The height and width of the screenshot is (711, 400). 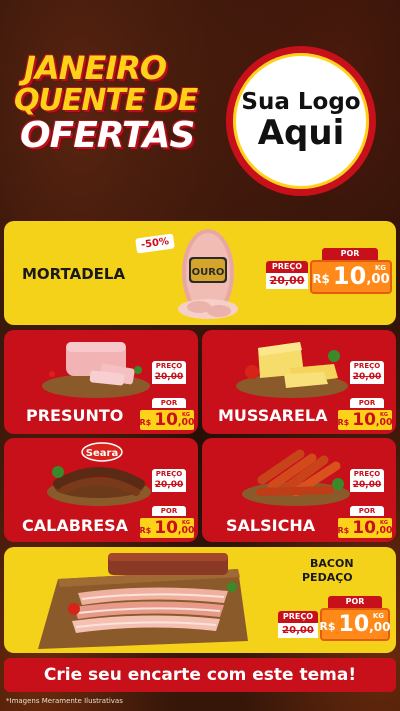 I want to click on product-card-mussarela: MUSSARELA PREÇO 20,00 POR R$ 10,00 KG, so click(x=299, y=382).